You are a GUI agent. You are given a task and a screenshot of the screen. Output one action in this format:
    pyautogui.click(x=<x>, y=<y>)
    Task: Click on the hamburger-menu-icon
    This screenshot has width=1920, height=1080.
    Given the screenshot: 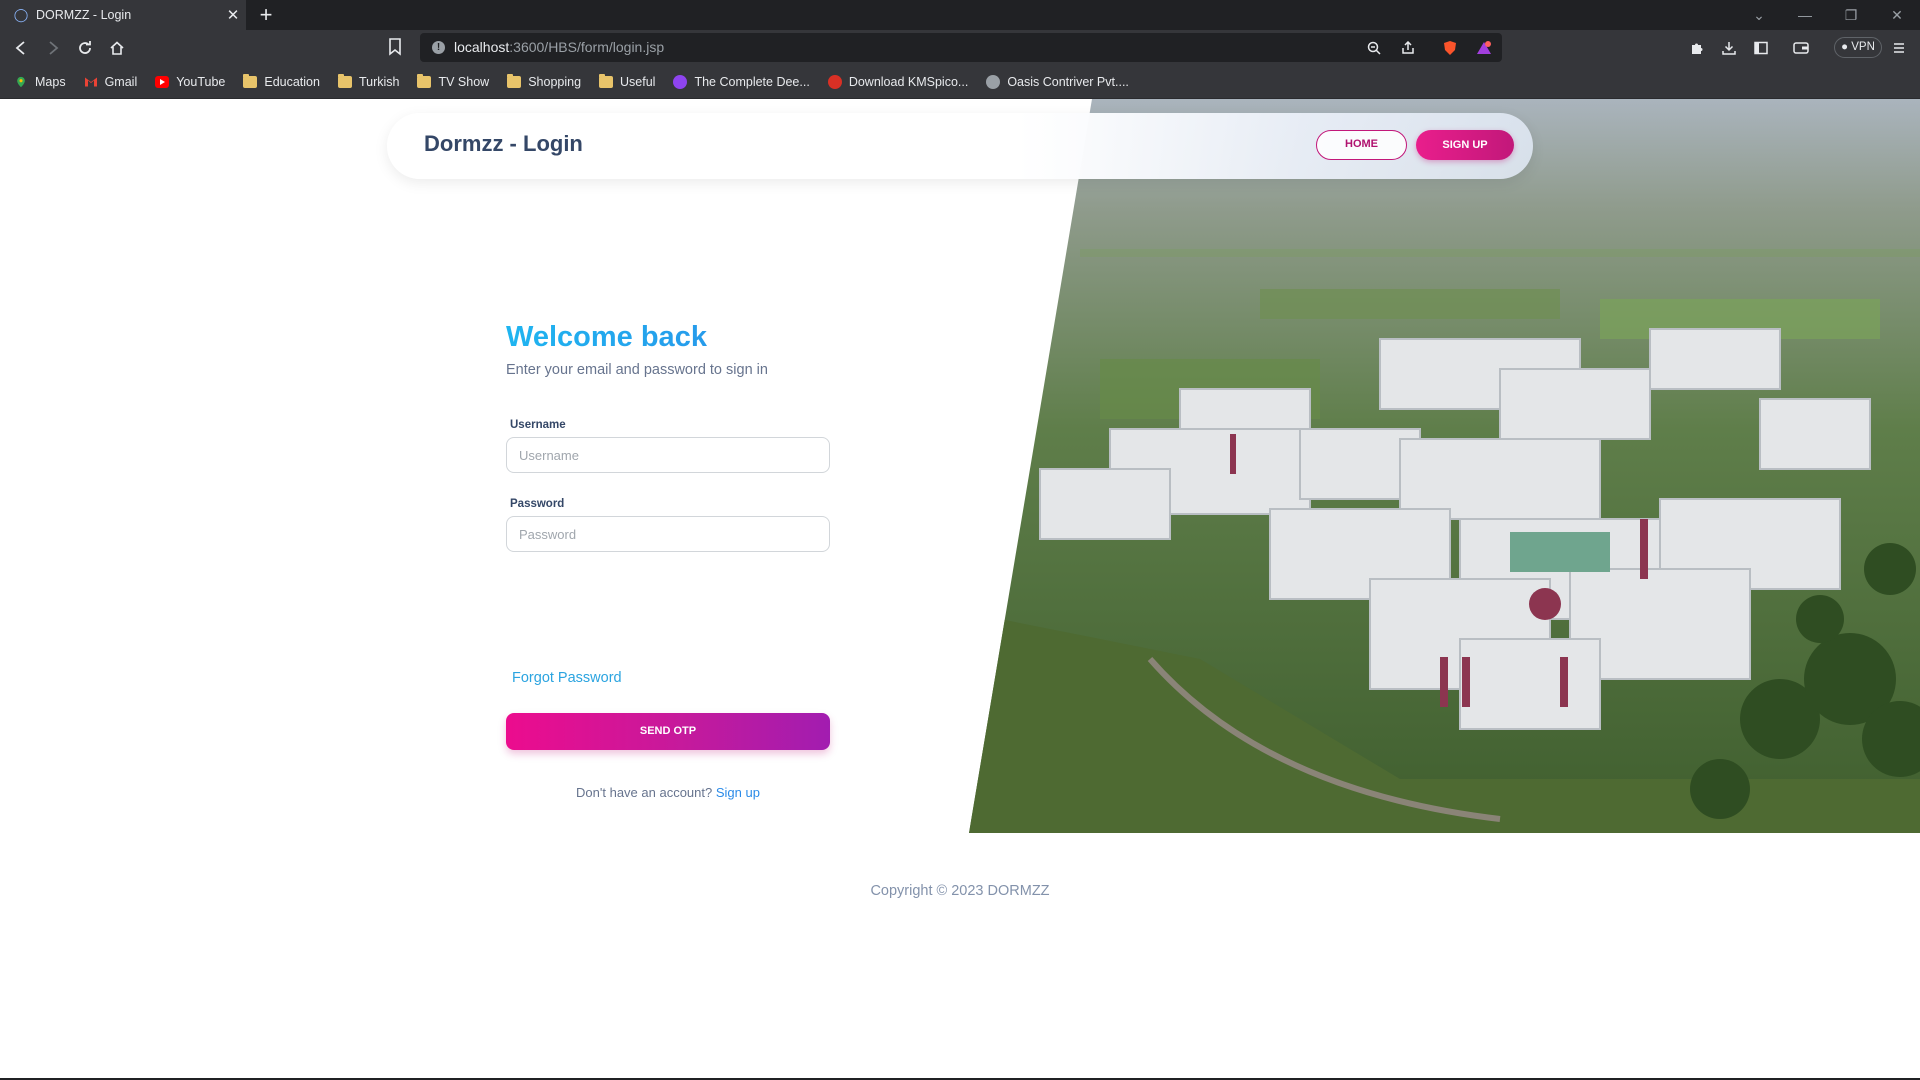 What is the action you would take?
    pyautogui.click(x=1899, y=48)
    